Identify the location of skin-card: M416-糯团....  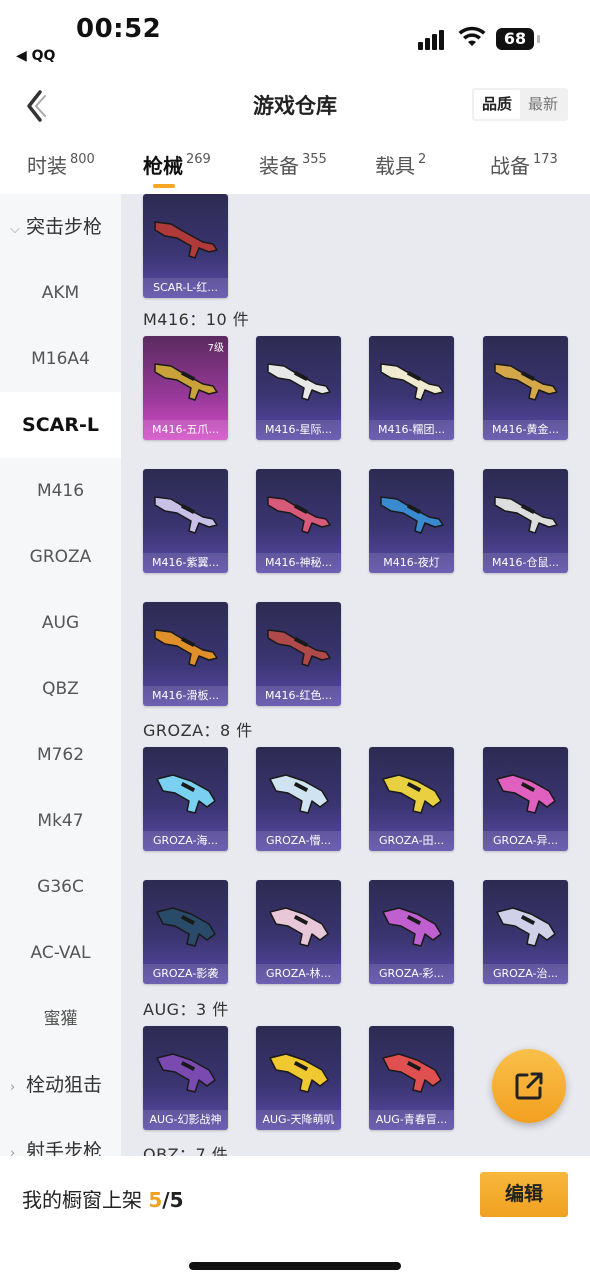
(411, 388).